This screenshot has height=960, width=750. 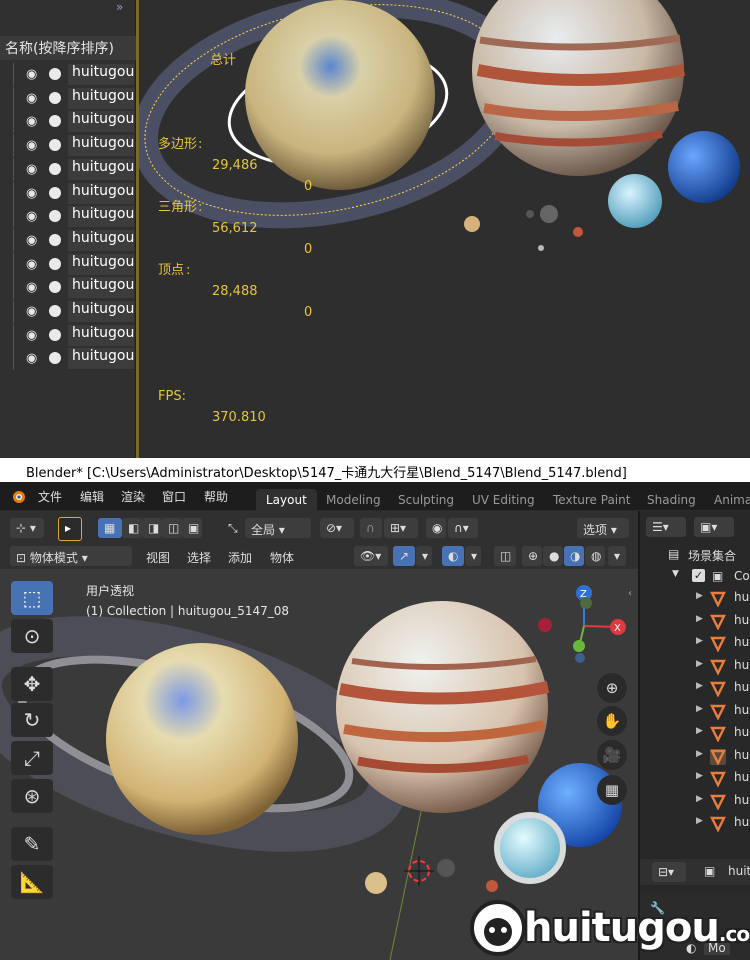 I want to click on tool-dropdown: ⊹ ▾, so click(x=27, y=528).